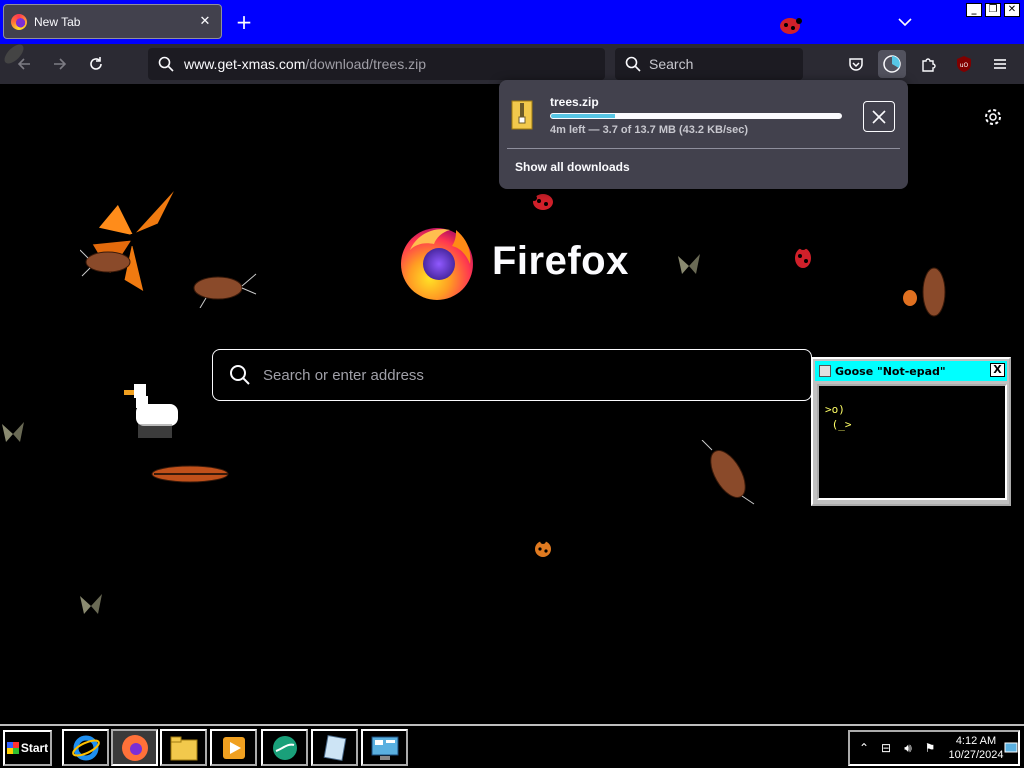 This screenshot has height=768, width=1024. What do you see at coordinates (12, 748) in the screenshot?
I see `windows-flag-icon` at bounding box center [12, 748].